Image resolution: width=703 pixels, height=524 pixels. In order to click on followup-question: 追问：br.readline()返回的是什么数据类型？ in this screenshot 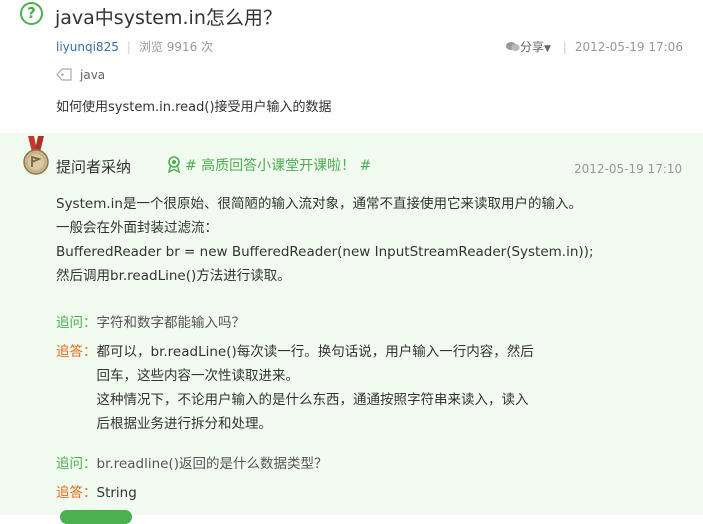, I will do `click(191, 464)`.